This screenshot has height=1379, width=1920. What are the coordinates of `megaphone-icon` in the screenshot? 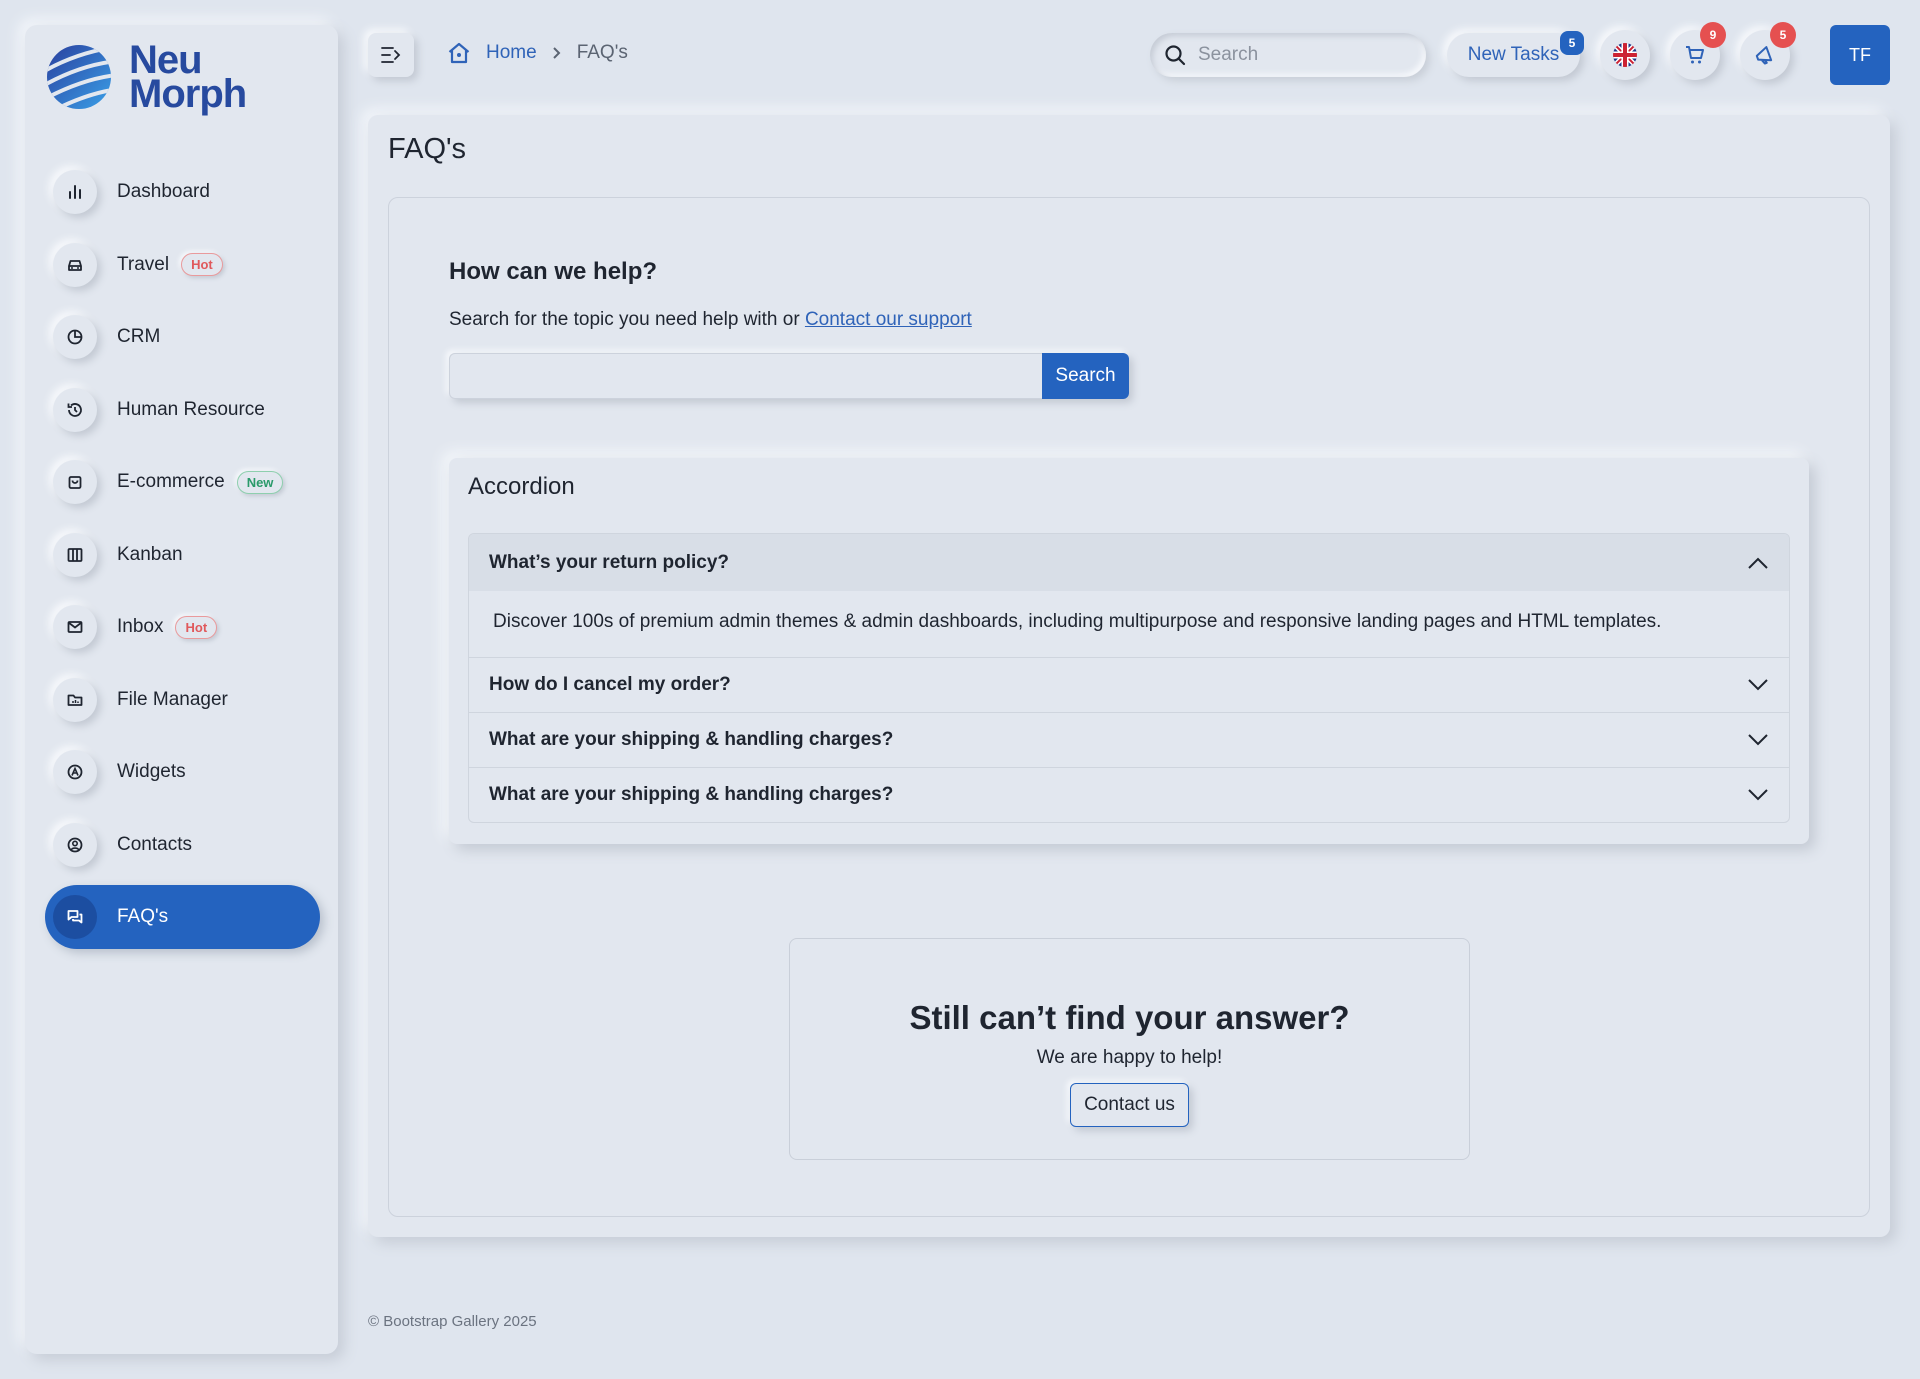 It's located at (1764, 55).